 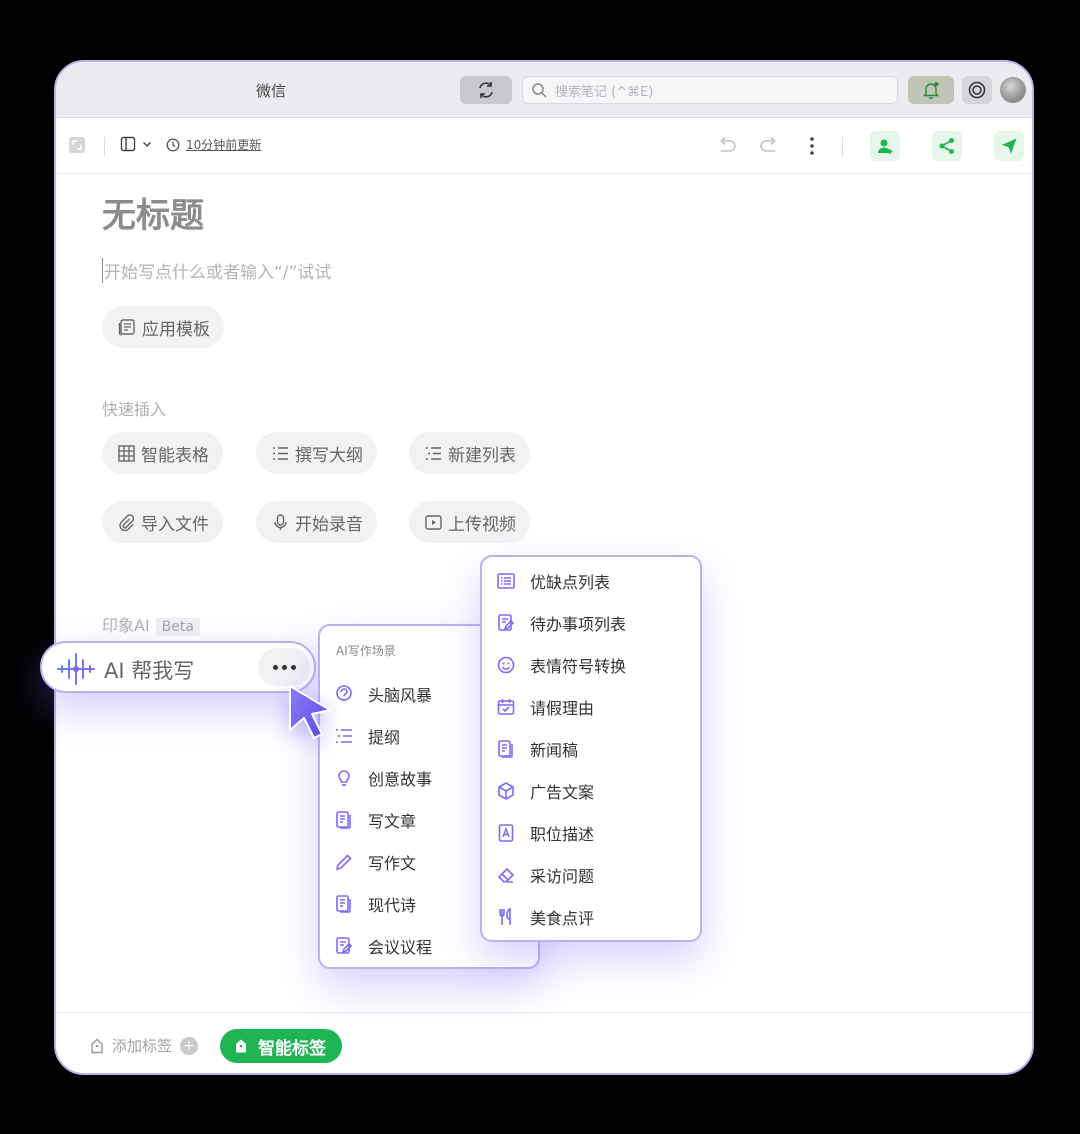 I want to click on ai-write-button: AI 帮我写, so click(x=178, y=667).